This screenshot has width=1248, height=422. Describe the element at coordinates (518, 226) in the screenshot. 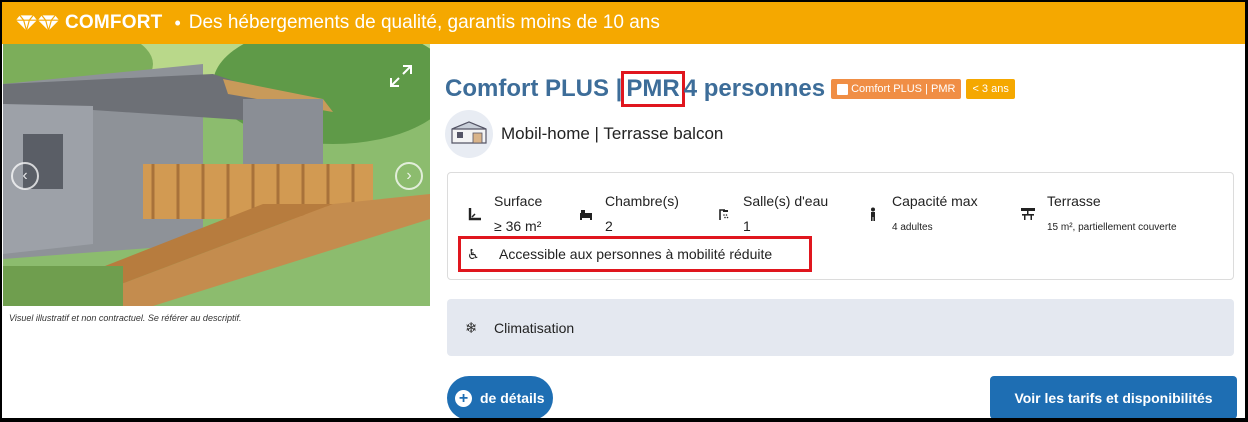

I see `spec-value: ≥ 36 m²` at that location.